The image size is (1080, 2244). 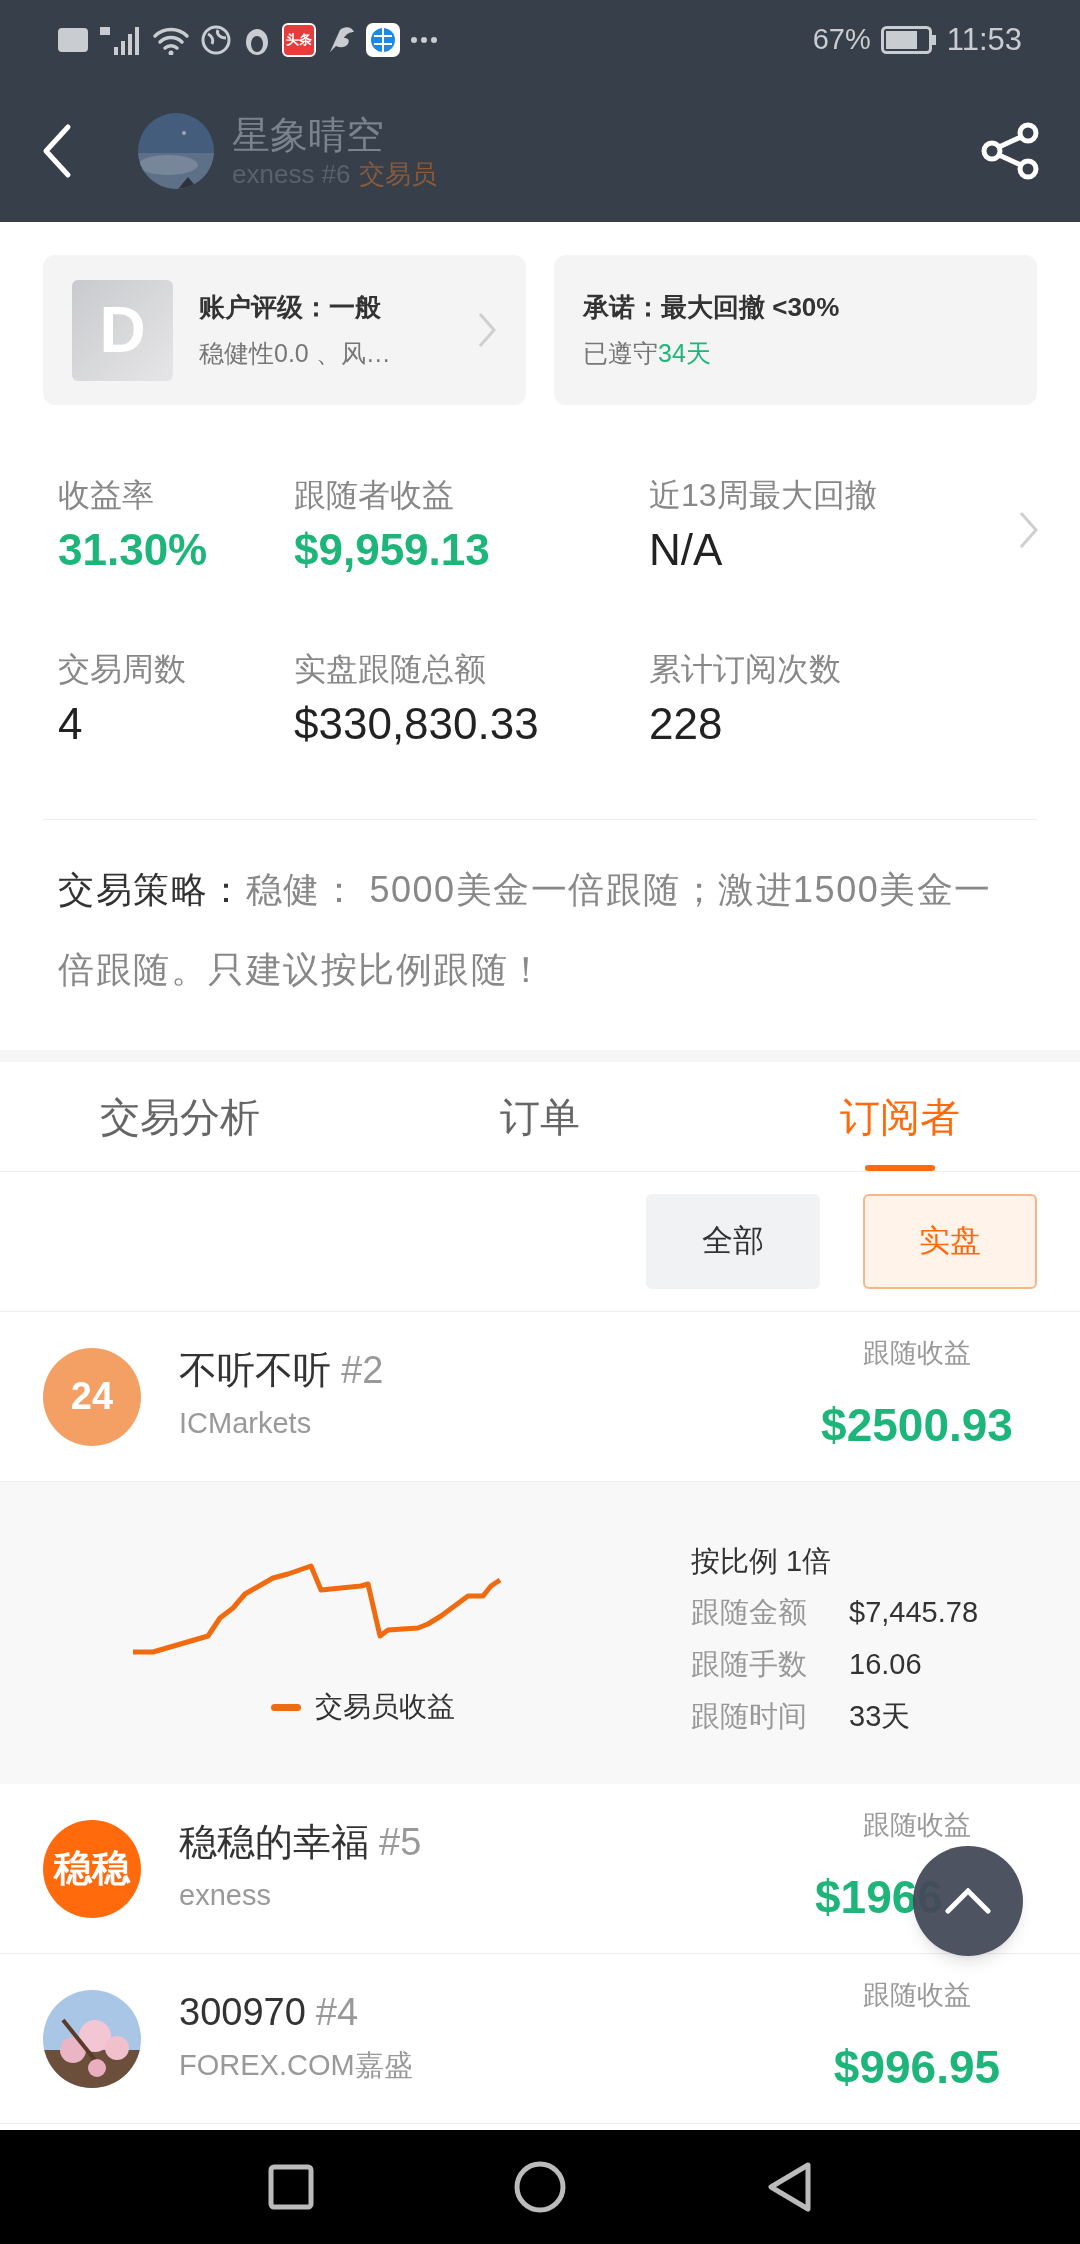 What do you see at coordinates (789, 2187) in the screenshot?
I see `back-nav-icon` at bounding box center [789, 2187].